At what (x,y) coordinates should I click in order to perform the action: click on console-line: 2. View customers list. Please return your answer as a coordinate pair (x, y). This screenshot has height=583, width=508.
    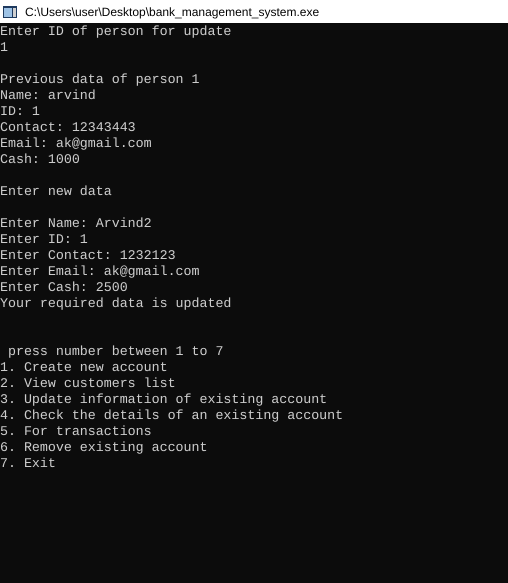
    Looking at the image, I should click on (88, 384).